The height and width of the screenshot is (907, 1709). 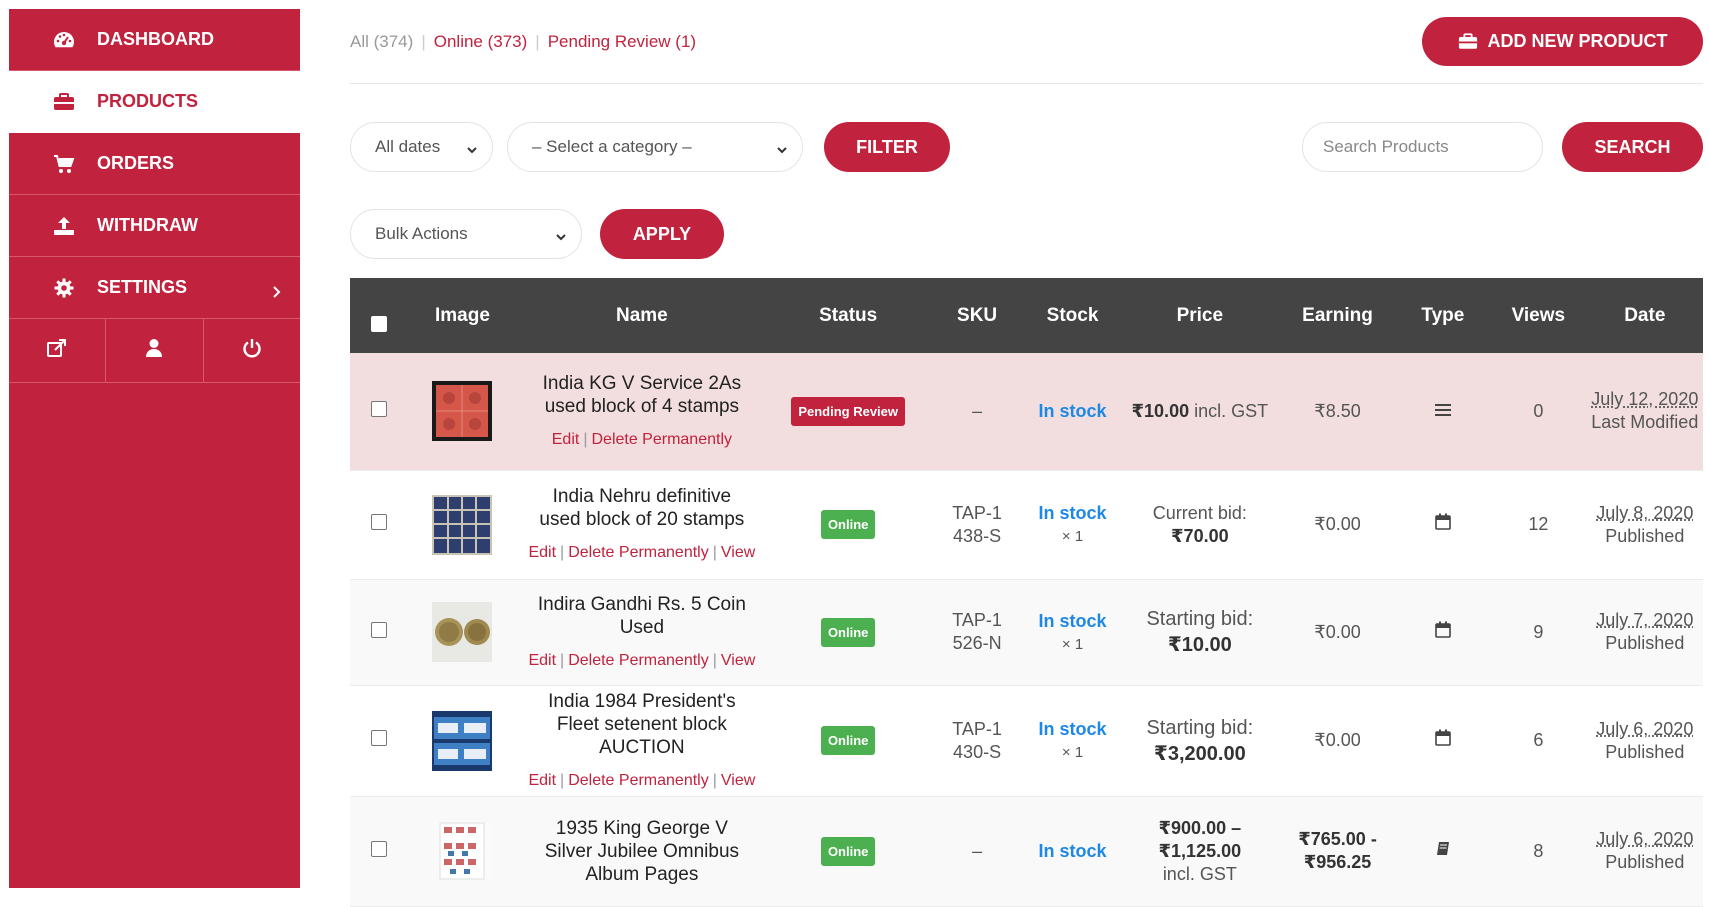 I want to click on date-cell: July 6, 2020 Published, so click(x=1645, y=740).